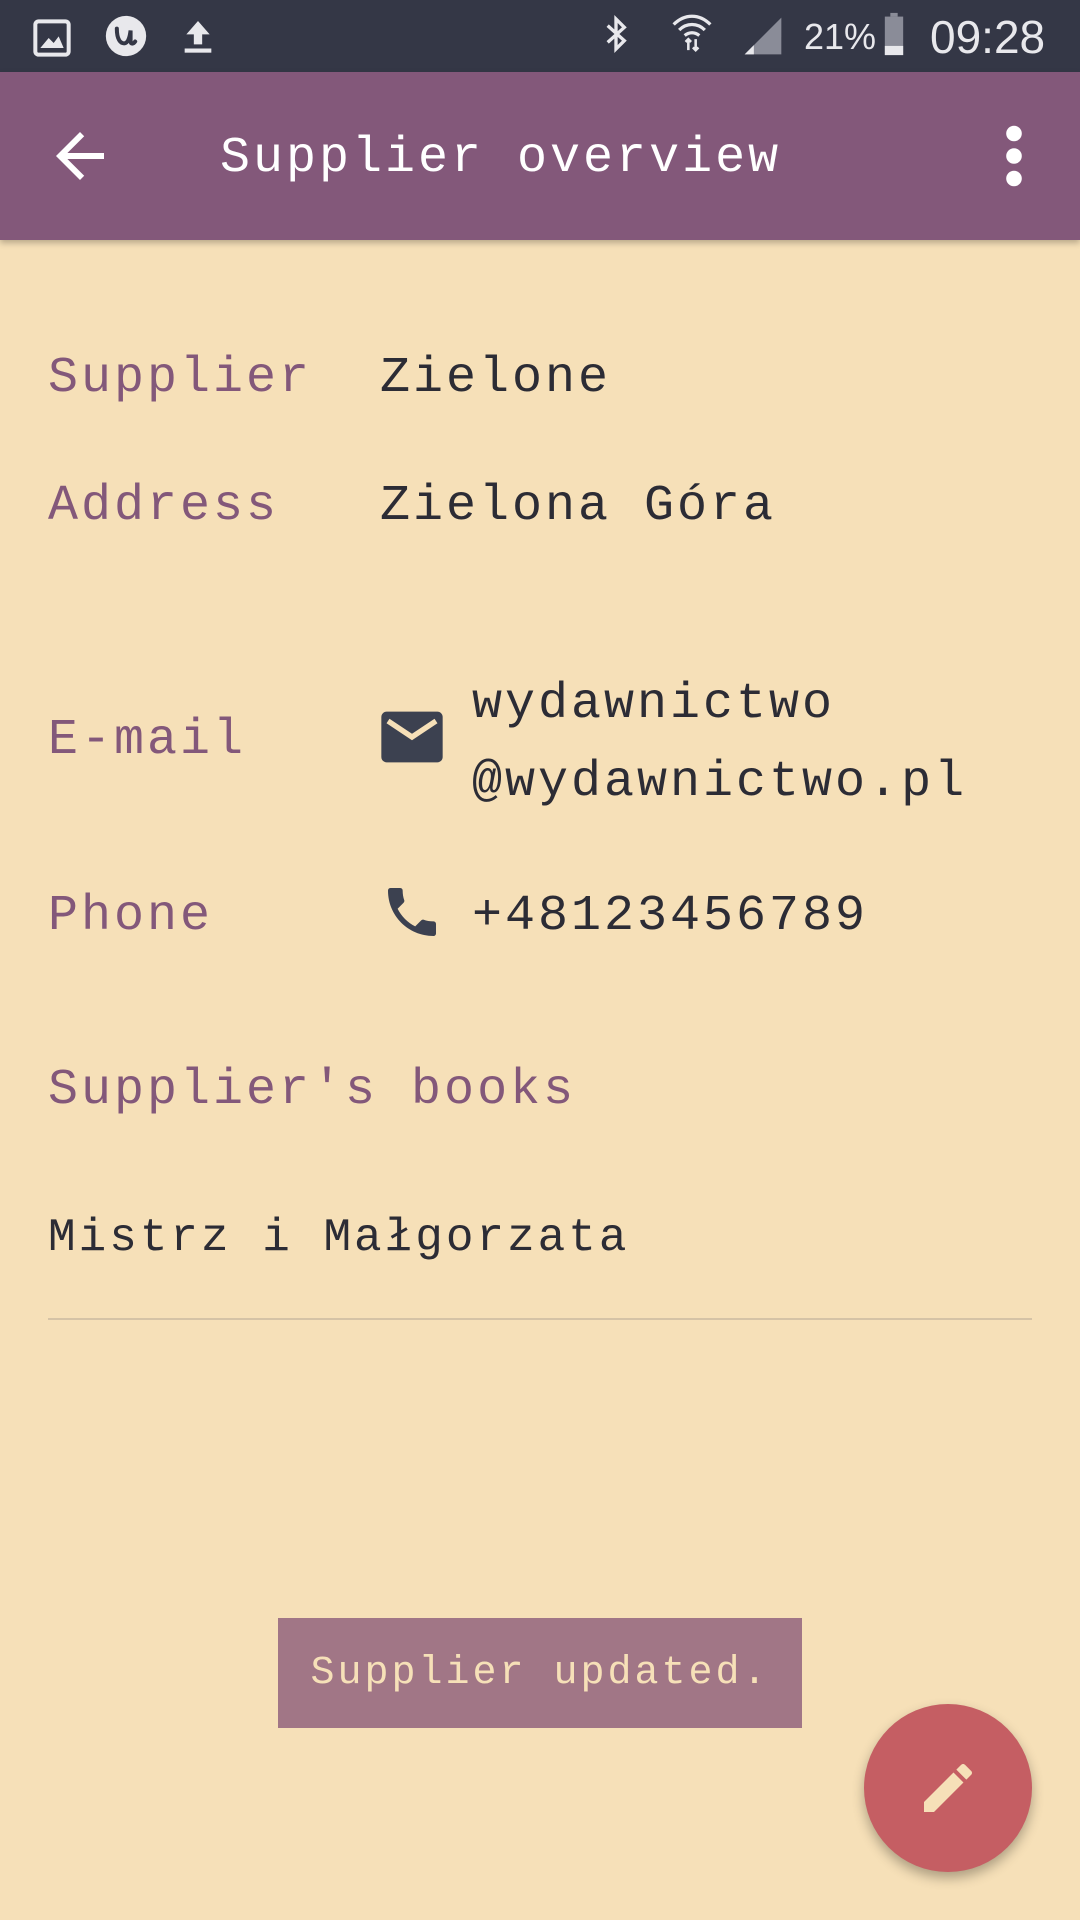 This screenshot has height=1920, width=1080. I want to click on snackbar-message: Supplier updated., so click(540, 1673).